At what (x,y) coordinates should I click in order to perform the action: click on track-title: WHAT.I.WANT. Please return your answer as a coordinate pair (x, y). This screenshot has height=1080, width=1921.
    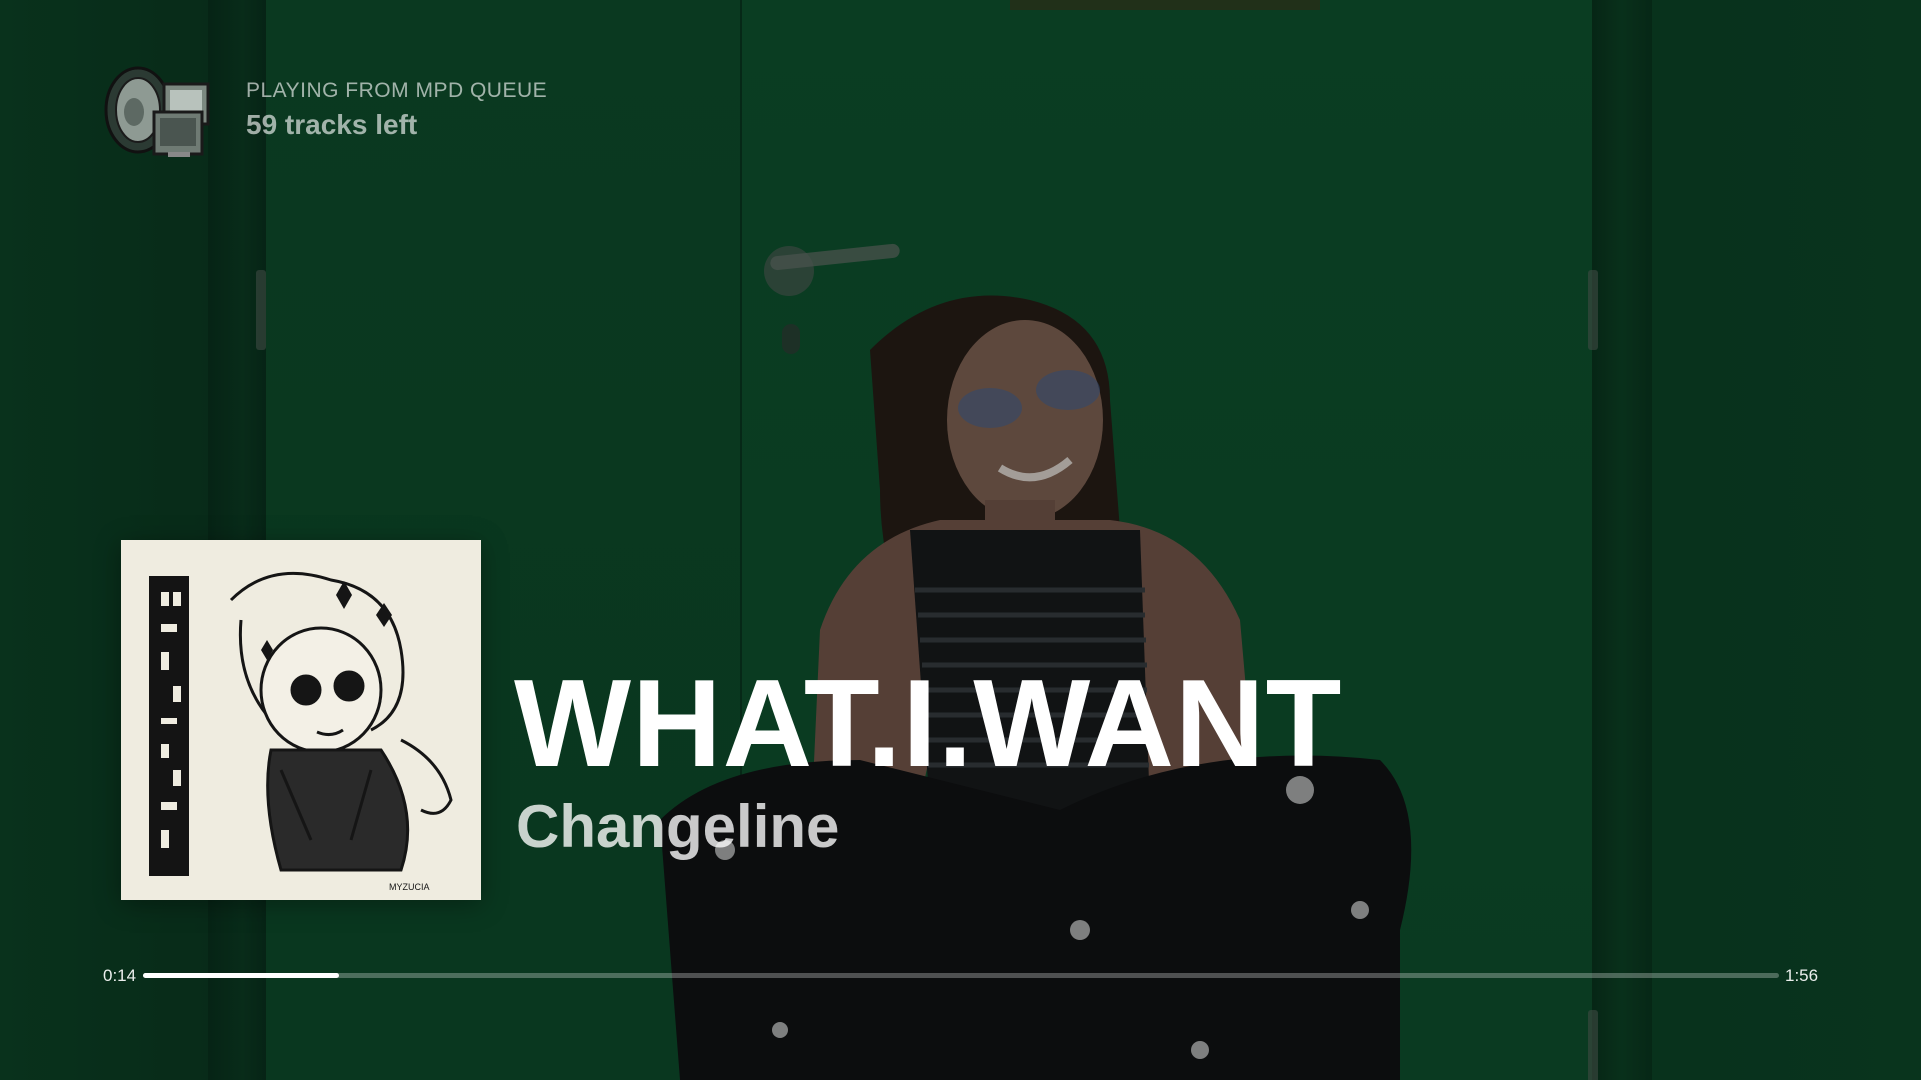
    Looking at the image, I should click on (928, 724).